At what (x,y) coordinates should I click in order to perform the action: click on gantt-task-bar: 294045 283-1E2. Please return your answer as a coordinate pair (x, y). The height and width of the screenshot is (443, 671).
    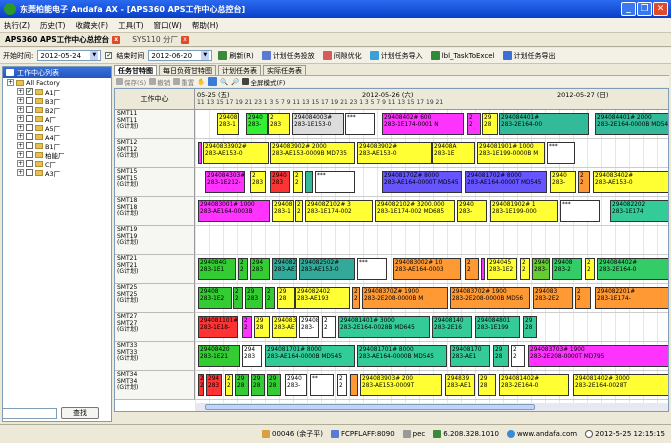
    Looking at the image, I should click on (502, 269).